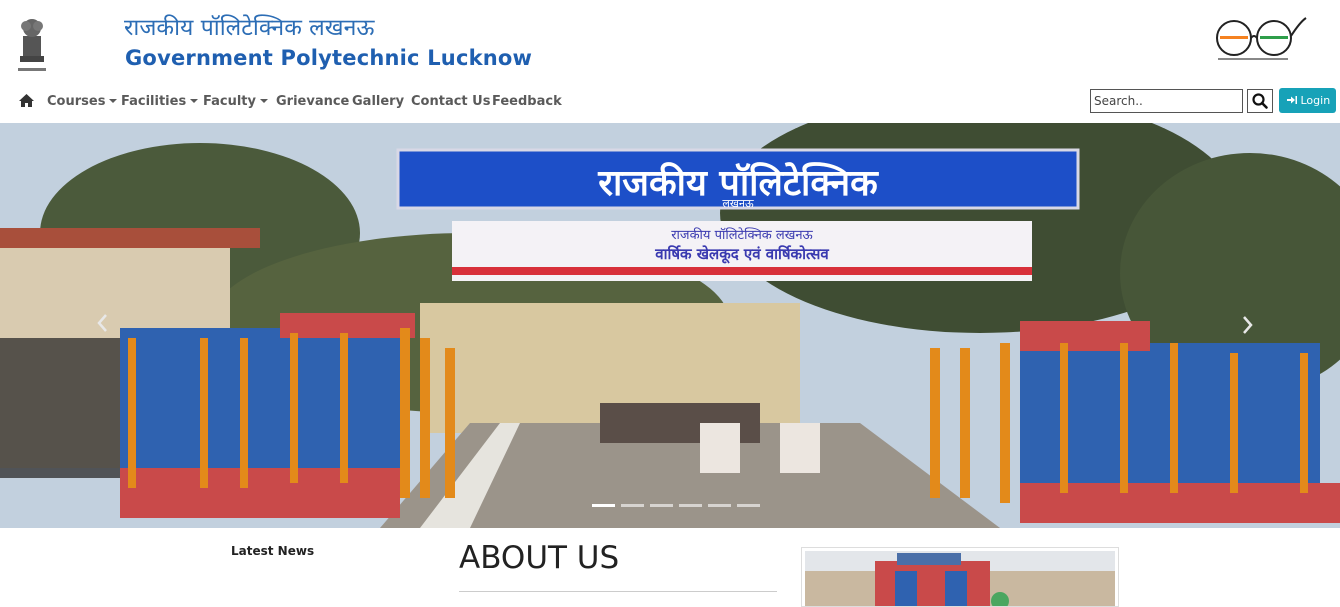 This screenshot has width=1340, height=607. I want to click on nav-faculty: Faculty, so click(235, 101).